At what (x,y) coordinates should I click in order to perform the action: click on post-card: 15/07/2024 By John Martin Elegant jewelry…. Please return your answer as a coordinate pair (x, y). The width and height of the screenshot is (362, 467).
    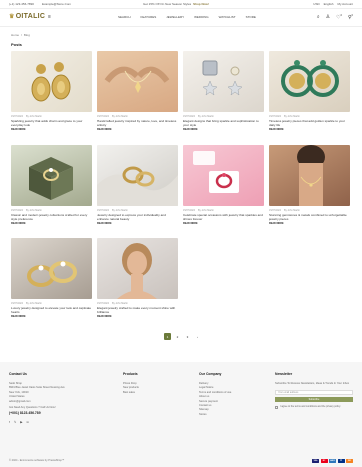
    Looking at the image, I should click on (137, 278).